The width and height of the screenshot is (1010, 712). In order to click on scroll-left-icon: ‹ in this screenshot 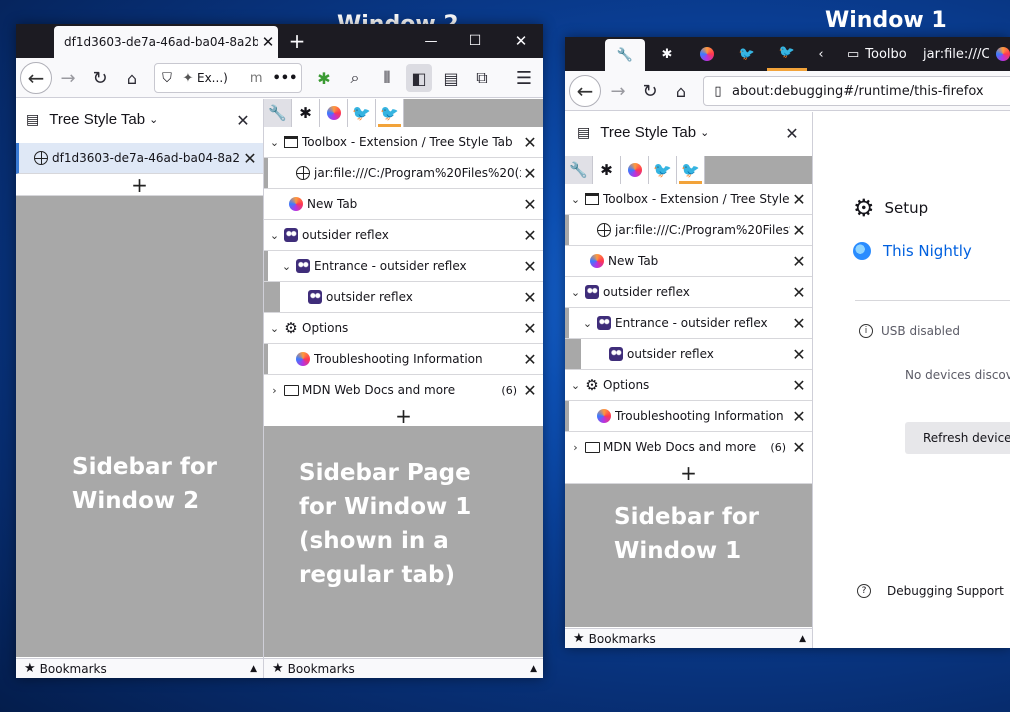, I will do `click(821, 54)`.